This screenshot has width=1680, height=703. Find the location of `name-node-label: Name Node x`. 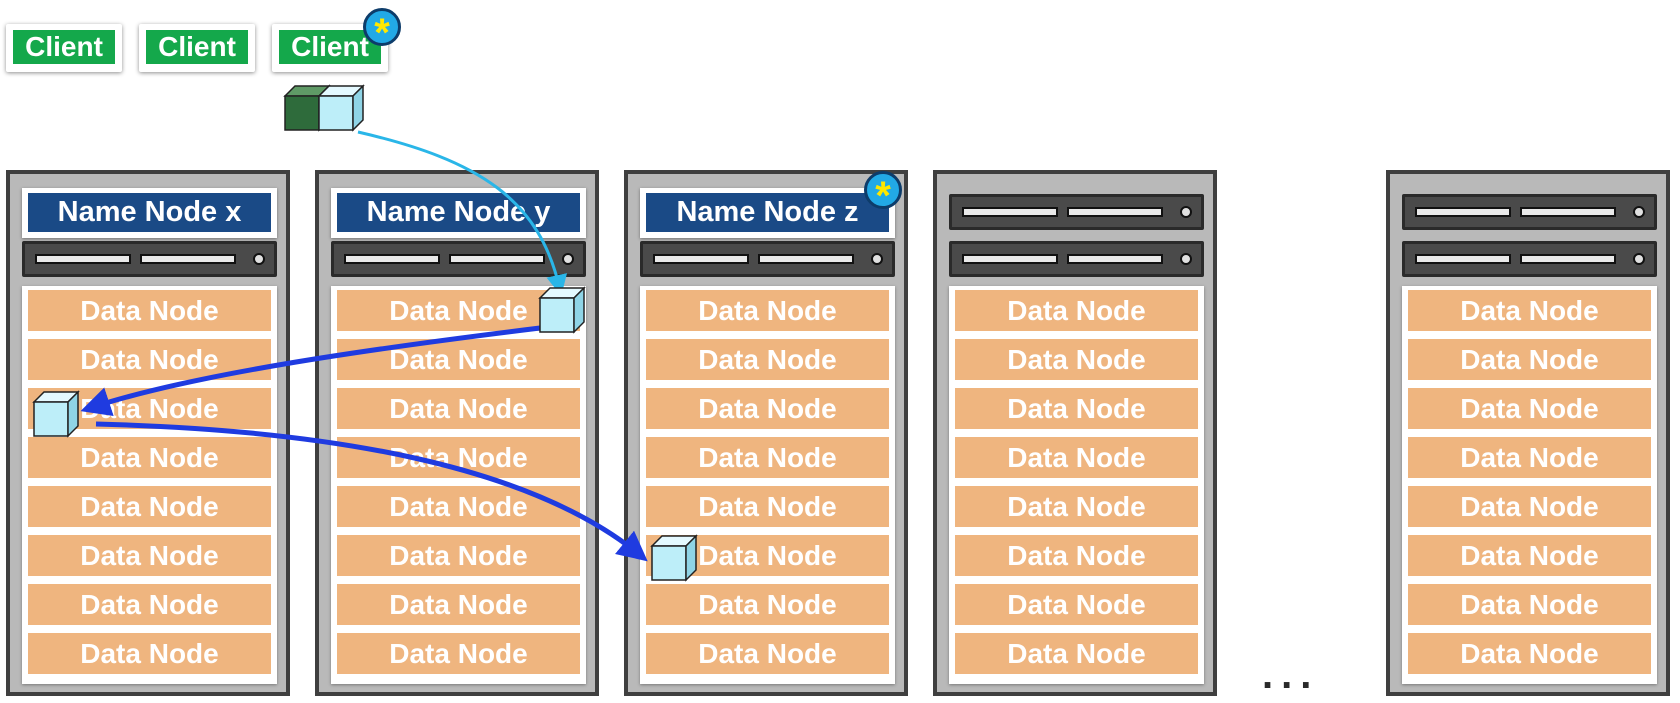

name-node-label: Name Node x is located at coordinates (149, 212).